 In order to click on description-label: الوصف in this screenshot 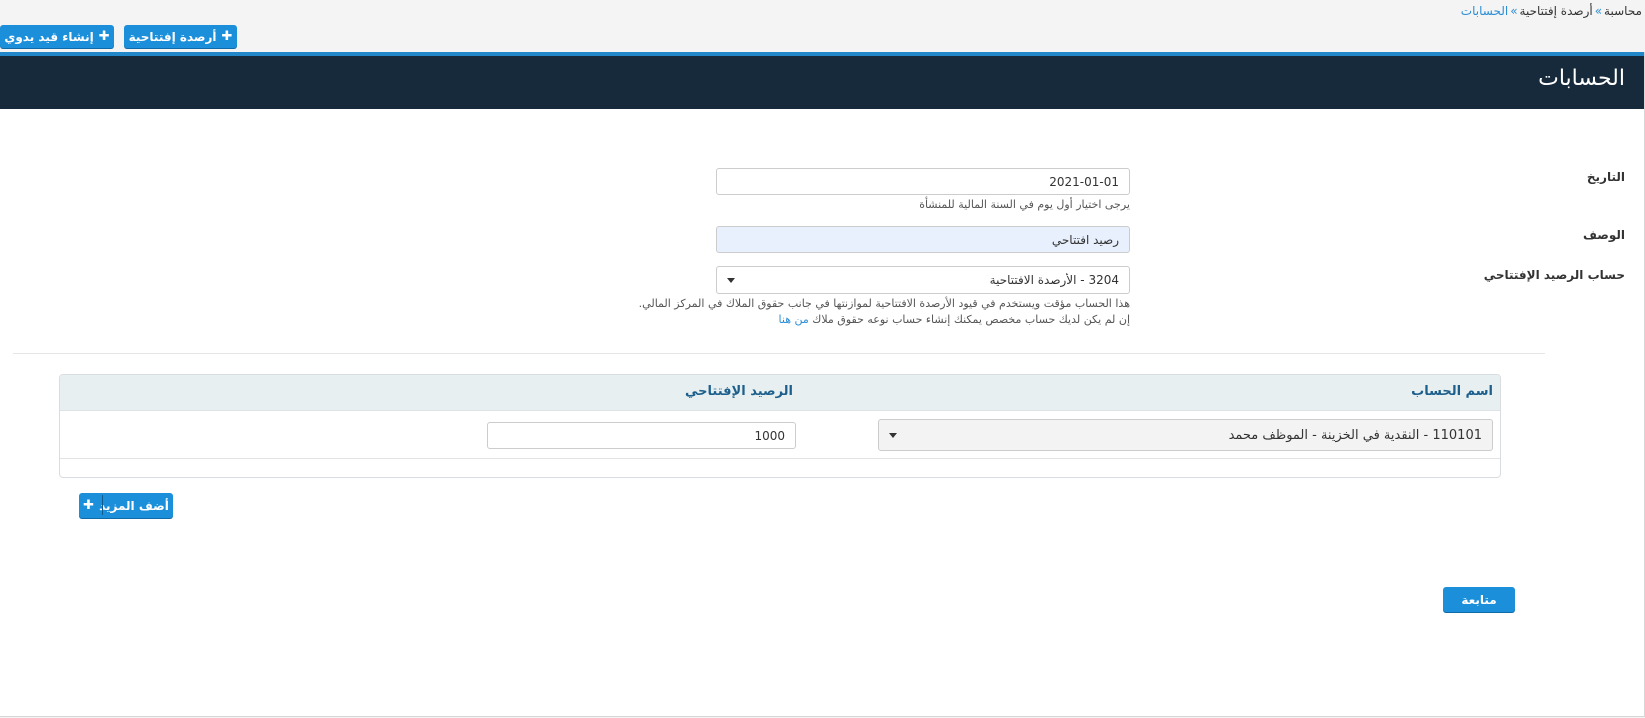, I will do `click(1603, 235)`.